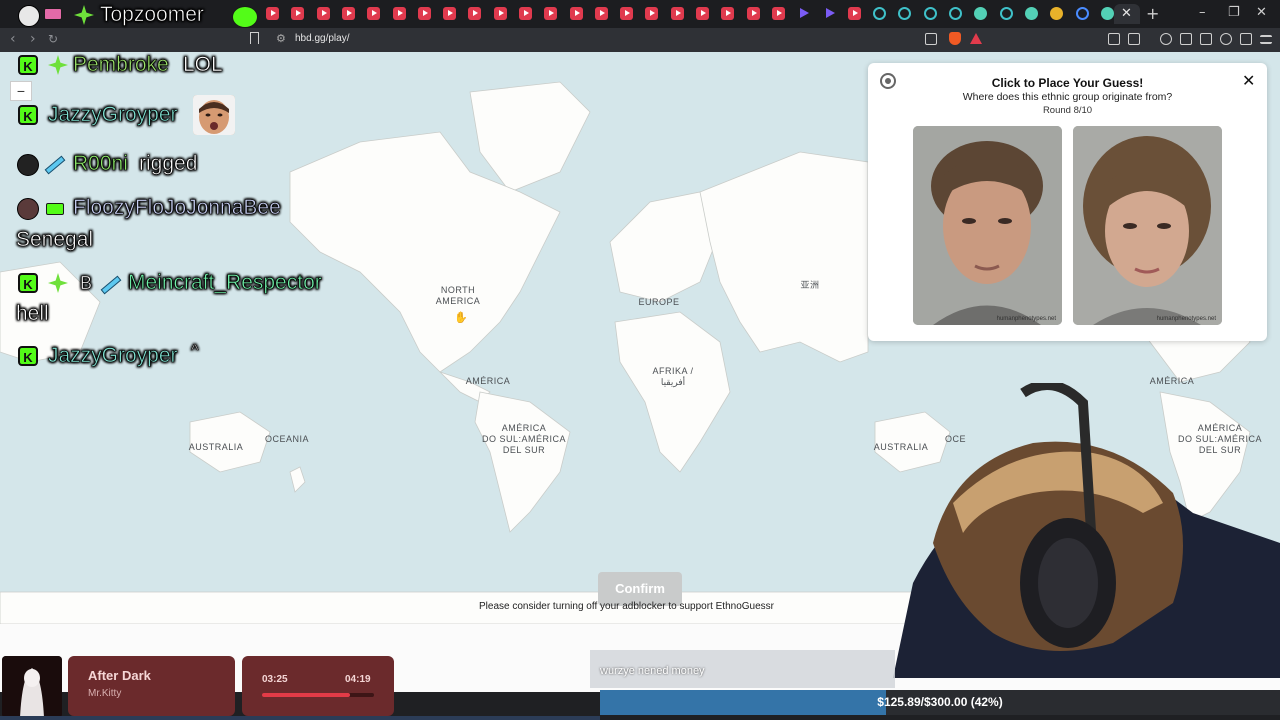  Describe the element at coordinates (931, 39) in the screenshot. I see `share-icon` at that location.